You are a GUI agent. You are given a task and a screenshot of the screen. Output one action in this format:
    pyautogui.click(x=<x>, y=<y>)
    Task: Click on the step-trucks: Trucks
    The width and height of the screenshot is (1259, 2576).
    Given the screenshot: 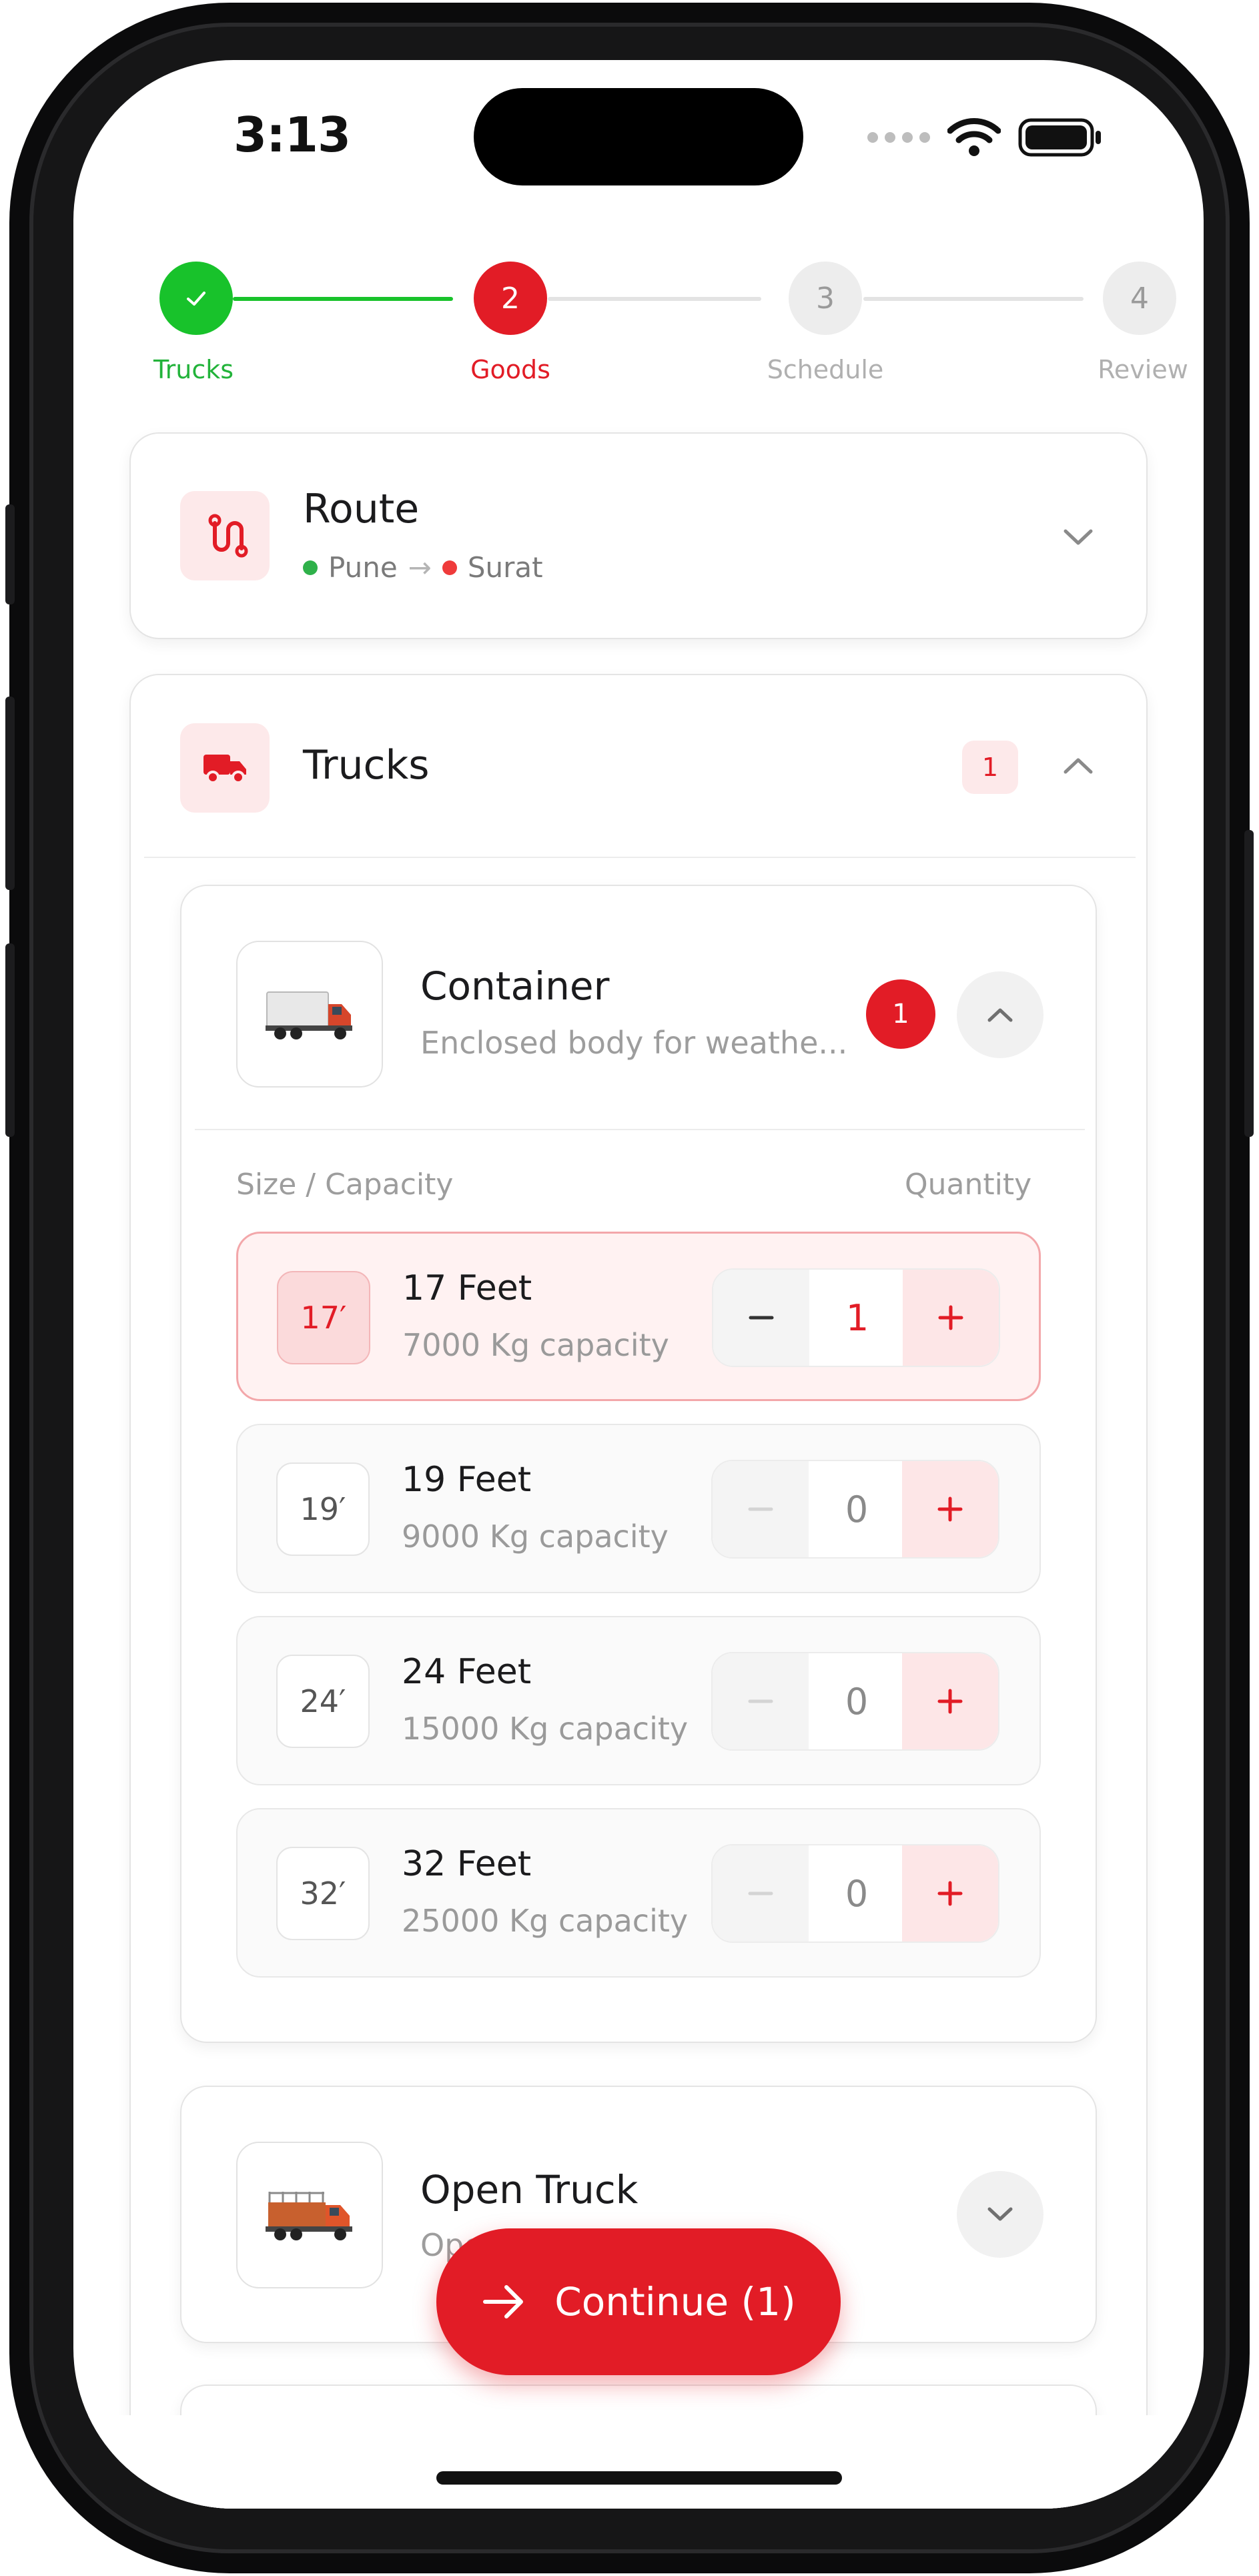 What is the action you would take?
    pyautogui.click(x=196, y=323)
    